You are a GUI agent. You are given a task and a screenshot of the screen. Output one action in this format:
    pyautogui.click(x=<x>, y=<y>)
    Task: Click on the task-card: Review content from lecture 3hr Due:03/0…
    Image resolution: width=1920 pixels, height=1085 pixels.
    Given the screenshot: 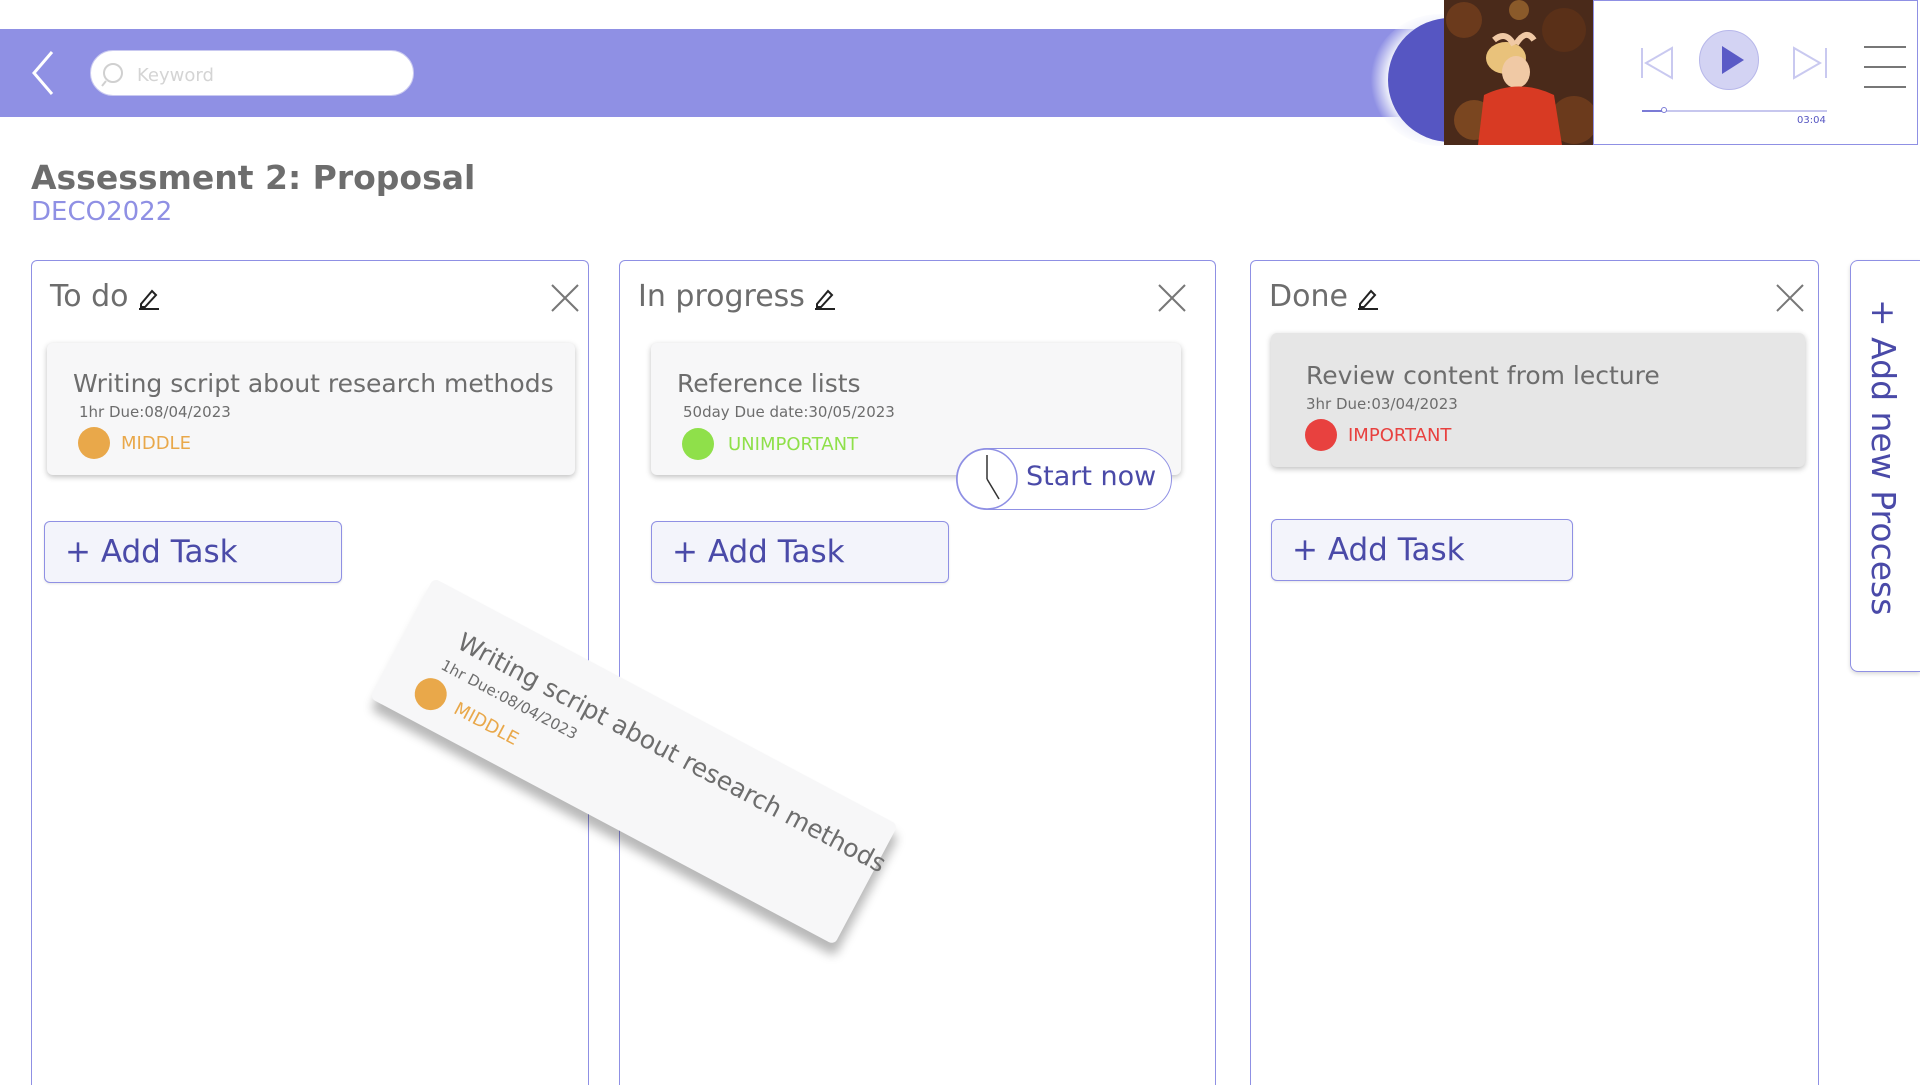 What is the action you would take?
    pyautogui.click(x=1538, y=400)
    